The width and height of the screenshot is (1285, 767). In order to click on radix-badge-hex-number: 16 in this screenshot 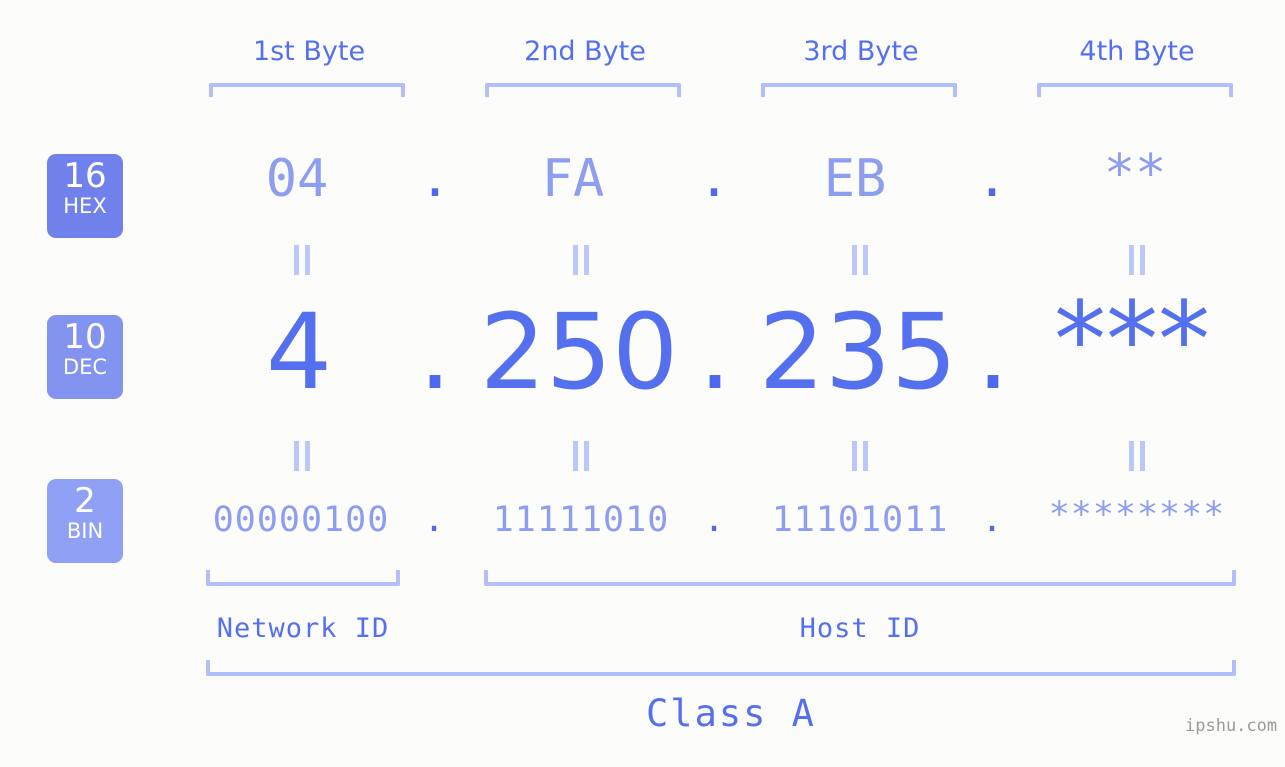, I will do `click(85, 176)`.